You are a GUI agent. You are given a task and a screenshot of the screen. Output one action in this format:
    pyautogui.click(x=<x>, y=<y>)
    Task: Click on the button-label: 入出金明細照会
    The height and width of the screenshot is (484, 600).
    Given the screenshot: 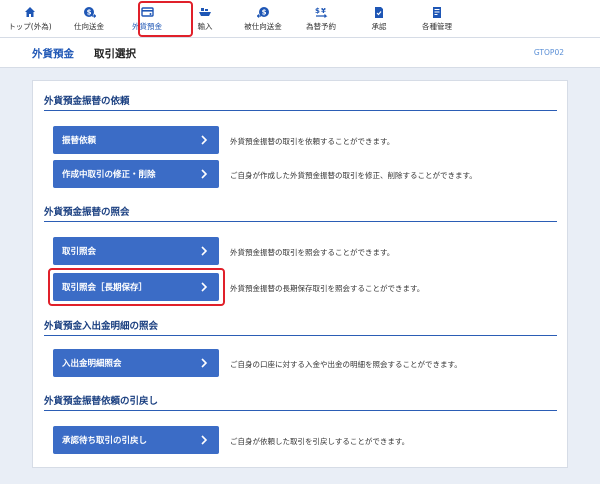 What is the action you would take?
    pyautogui.click(x=92, y=364)
    